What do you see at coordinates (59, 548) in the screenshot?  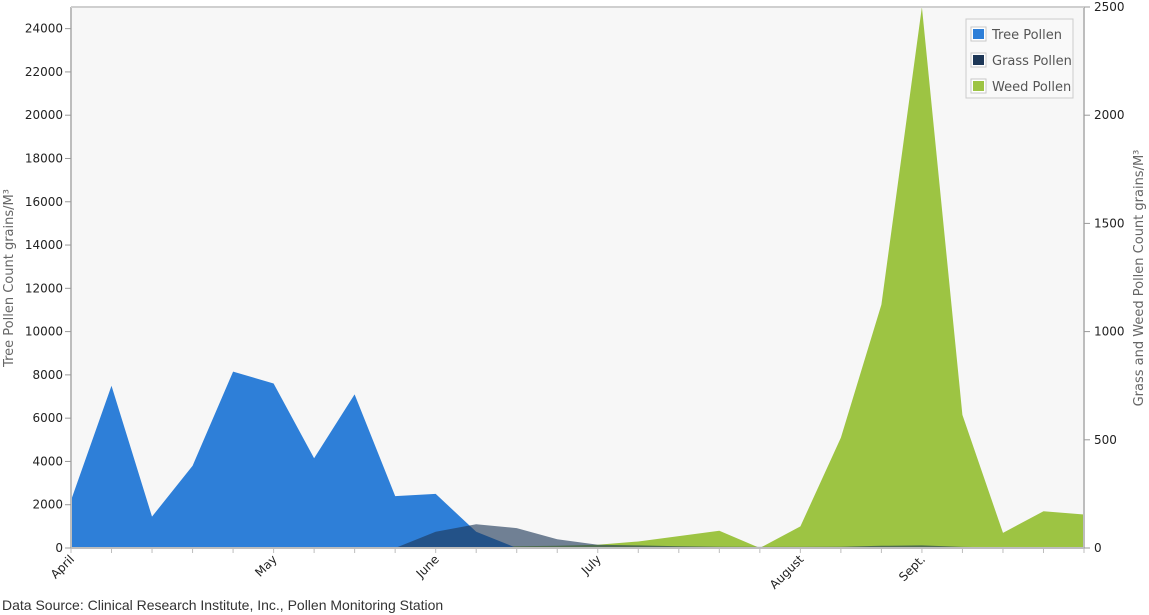 I see `y-tick-label-left: 0` at bounding box center [59, 548].